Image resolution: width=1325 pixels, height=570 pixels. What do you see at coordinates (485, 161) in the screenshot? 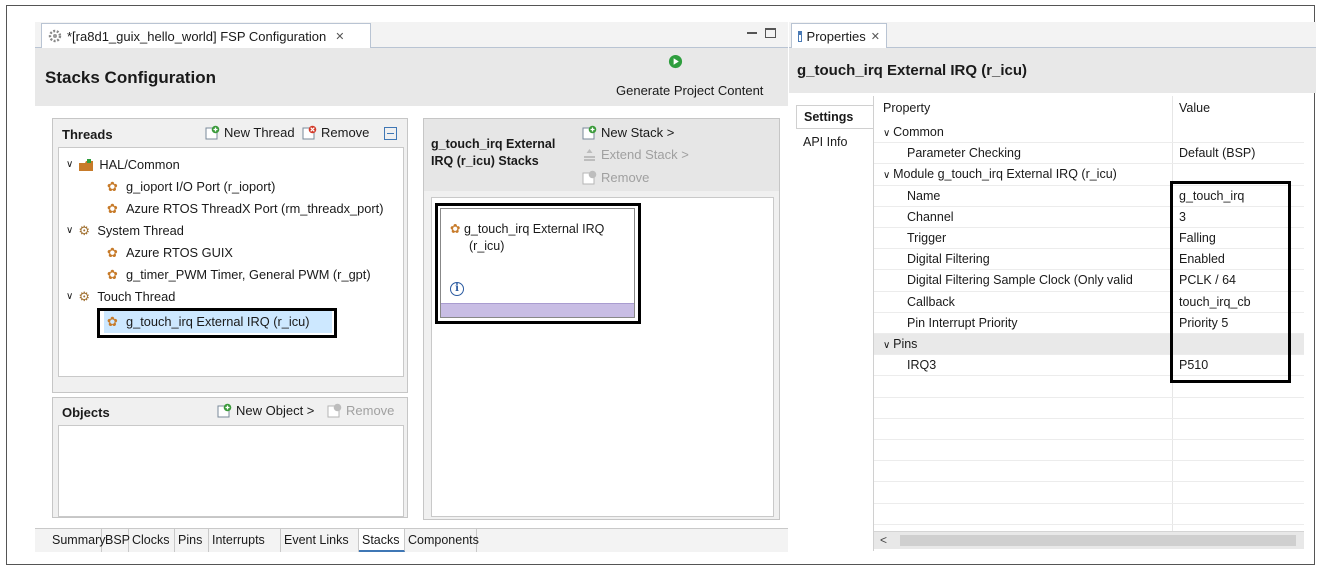
I see `stacks-title-line2: IRQ (r_icu) Stacks` at bounding box center [485, 161].